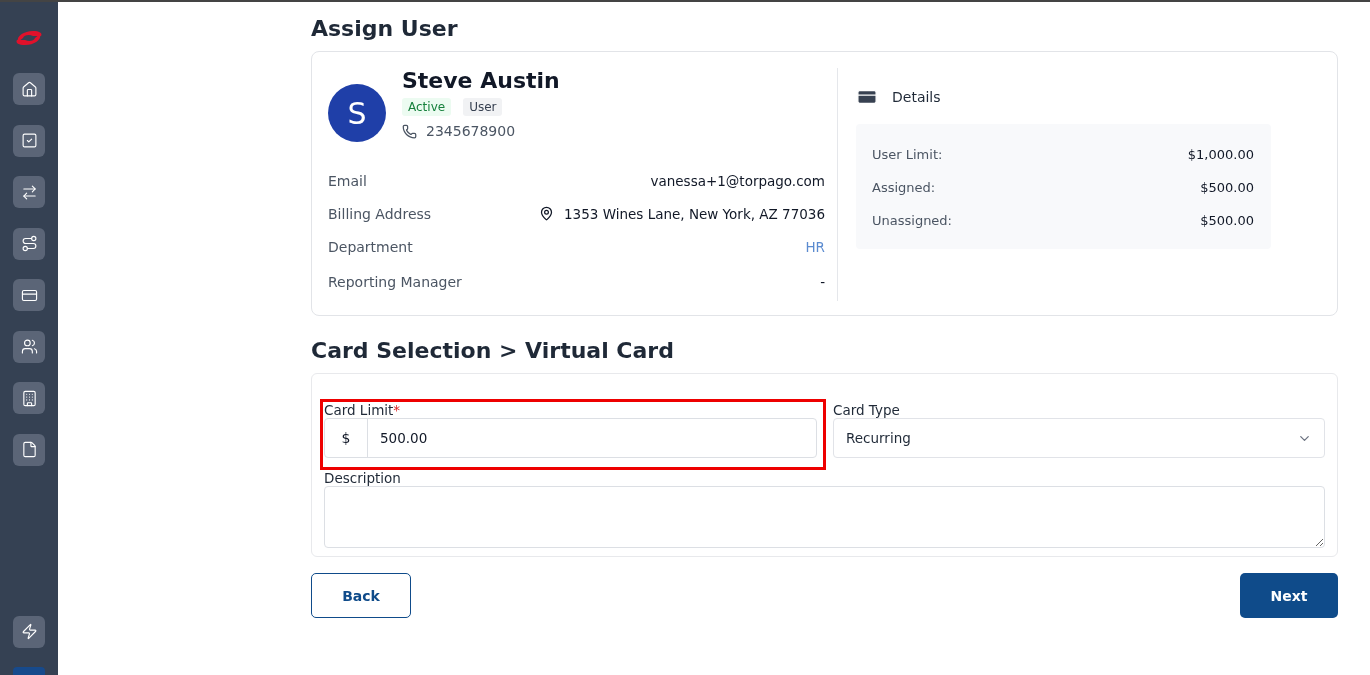  What do you see at coordinates (481, 80) in the screenshot?
I see `user-name: Steve Austin` at bounding box center [481, 80].